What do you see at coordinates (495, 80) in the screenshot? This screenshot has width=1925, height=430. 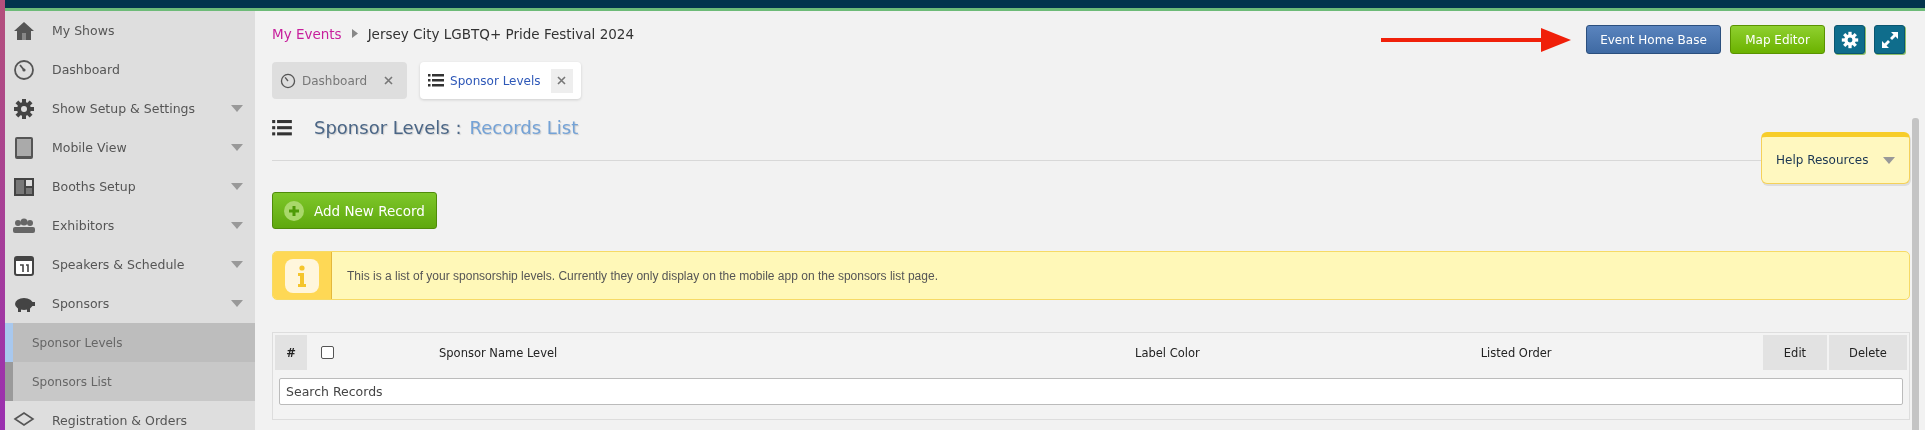 I see `tab-label: Sponsor Levels` at bounding box center [495, 80].